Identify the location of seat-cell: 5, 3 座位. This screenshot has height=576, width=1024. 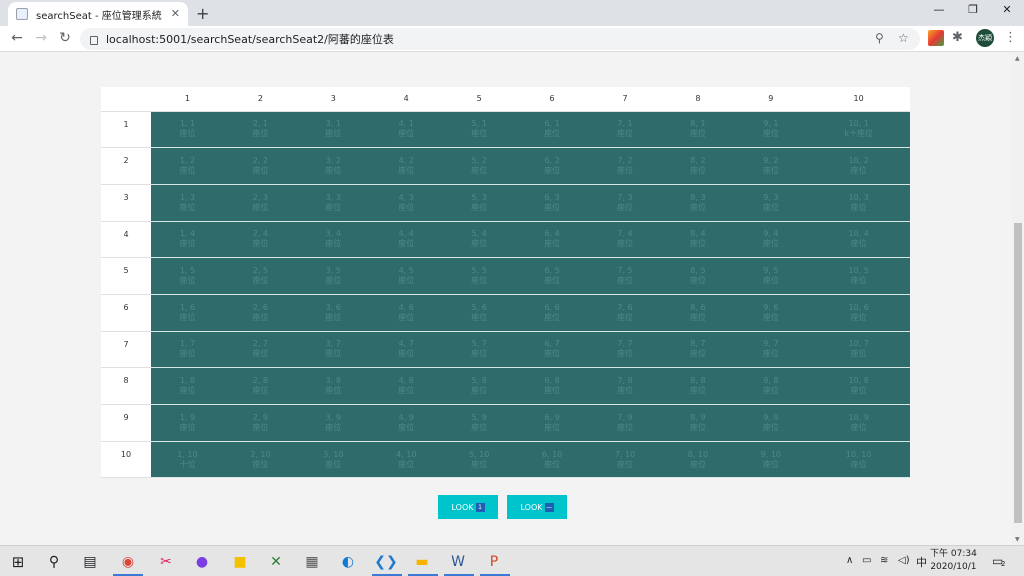
(479, 203).